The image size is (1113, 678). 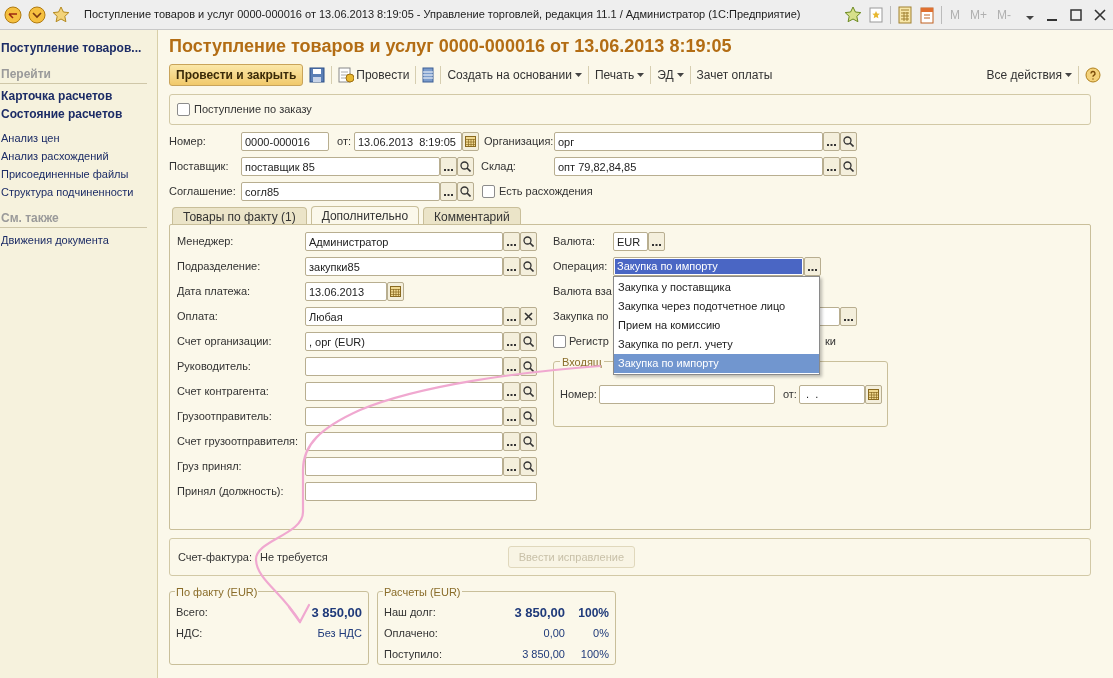 What do you see at coordinates (239, 215) in the screenshot?
I see `tab: Товары по факту (1)` at bounding box center [239, 215].